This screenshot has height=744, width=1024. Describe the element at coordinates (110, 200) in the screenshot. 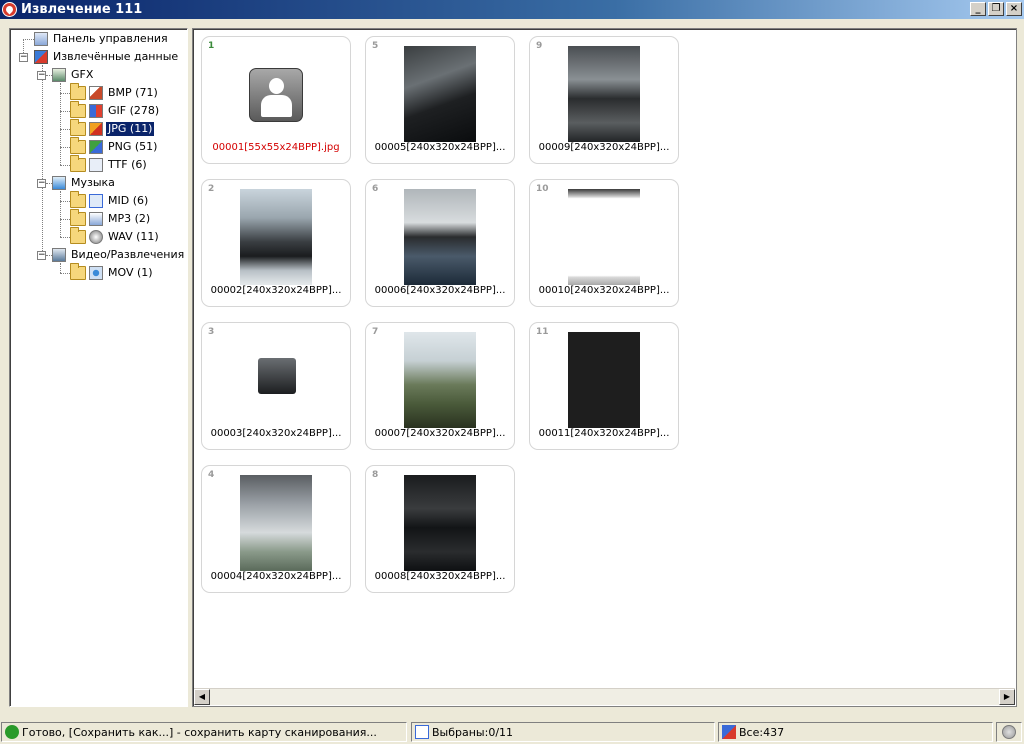

I see `tree-item-mid: MID (6)` at that location.